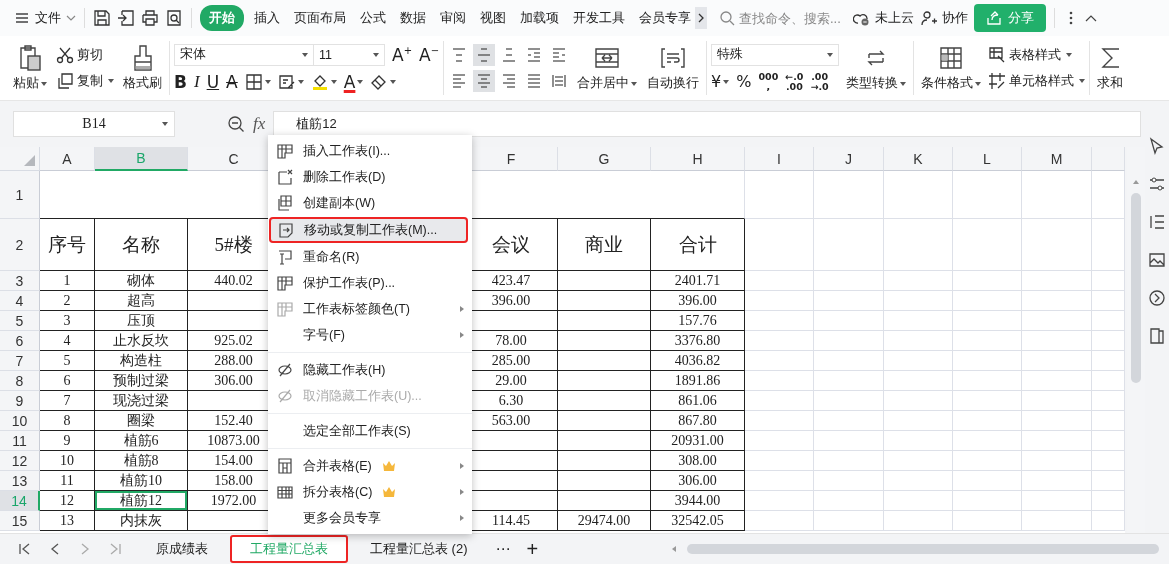 The image size is (1169, 564). I want to click on table-cell: 内抹灰, so click(141, 521).